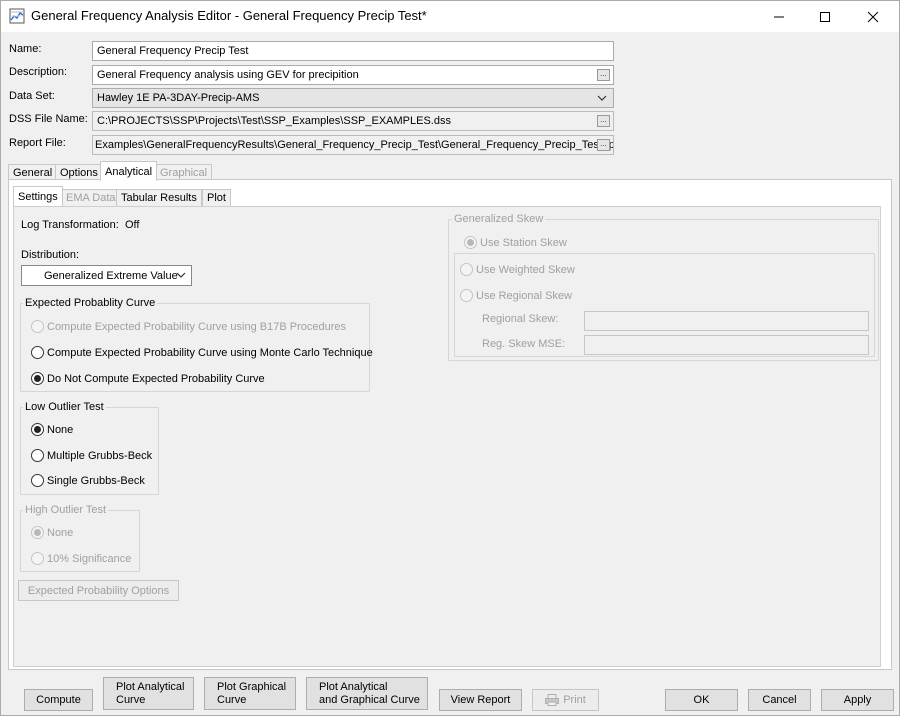 This screenshot has width=900, height=716. What do you see at coordinates (448, 196) in the screenshot?
I see `sub-tab-strip: Settings EMA Data Tabular Results Plot` at bounding box center [448, 196].